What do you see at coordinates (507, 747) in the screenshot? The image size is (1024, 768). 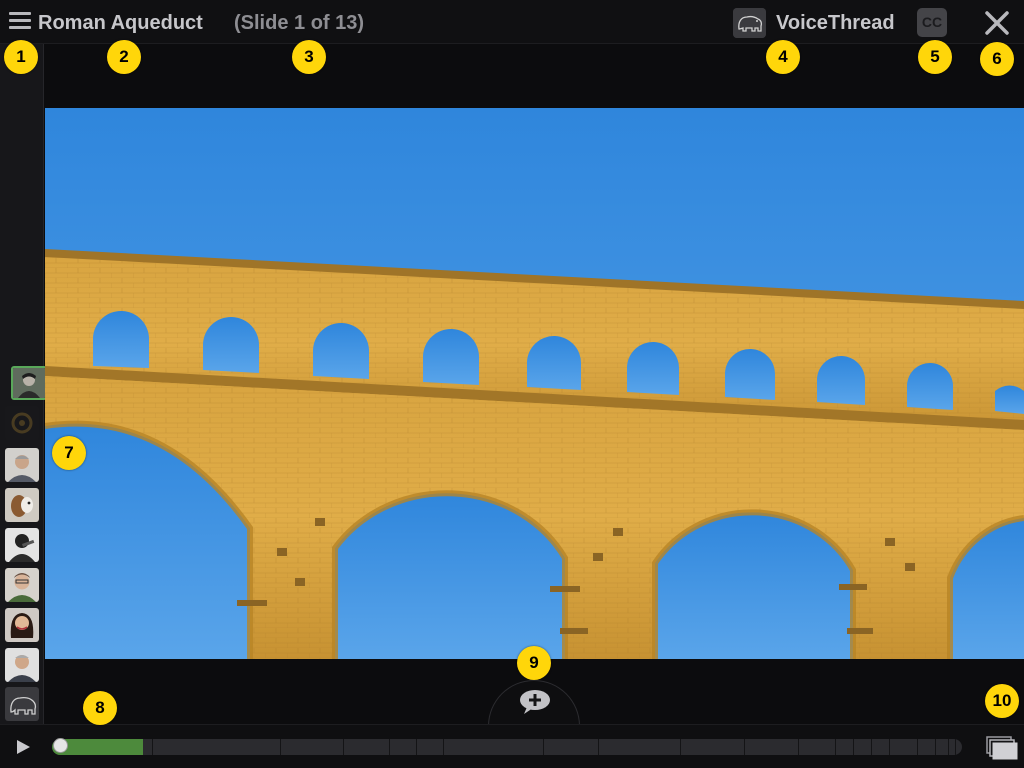 I see `comment-timeline` at bounding box center [507, 747].